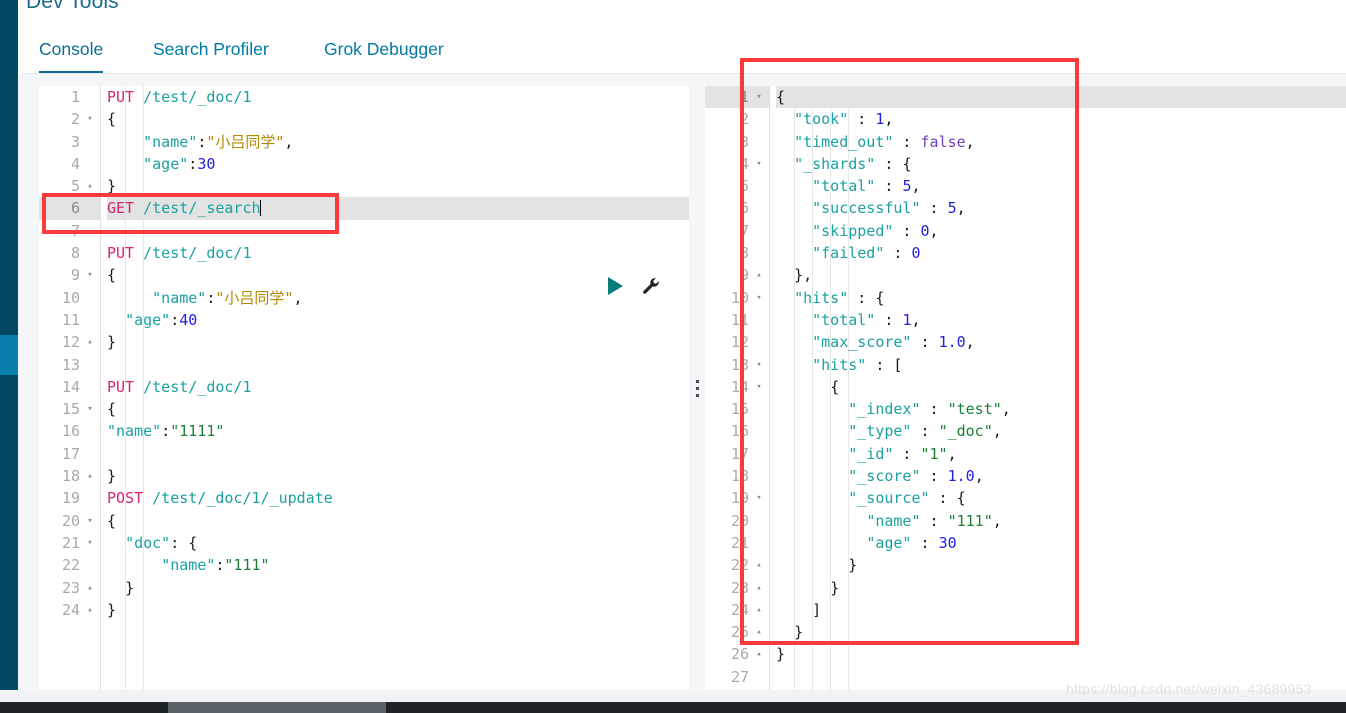  I want to click on code-line: ], so click(1061, 610).